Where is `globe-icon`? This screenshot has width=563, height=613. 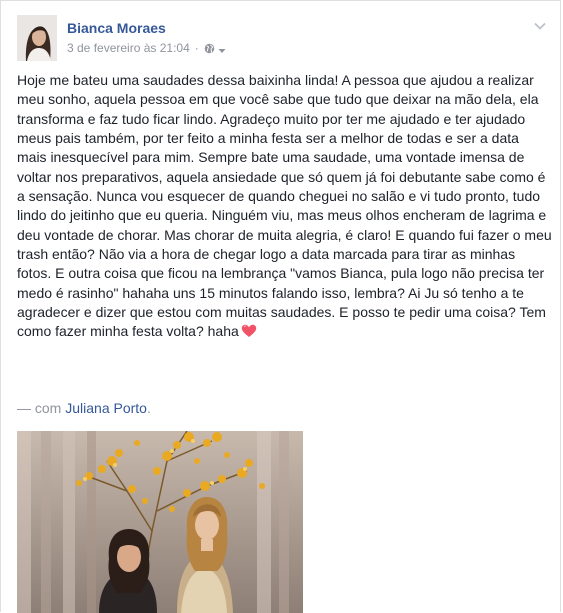 globe-icon is located at coordinates (209, 48).